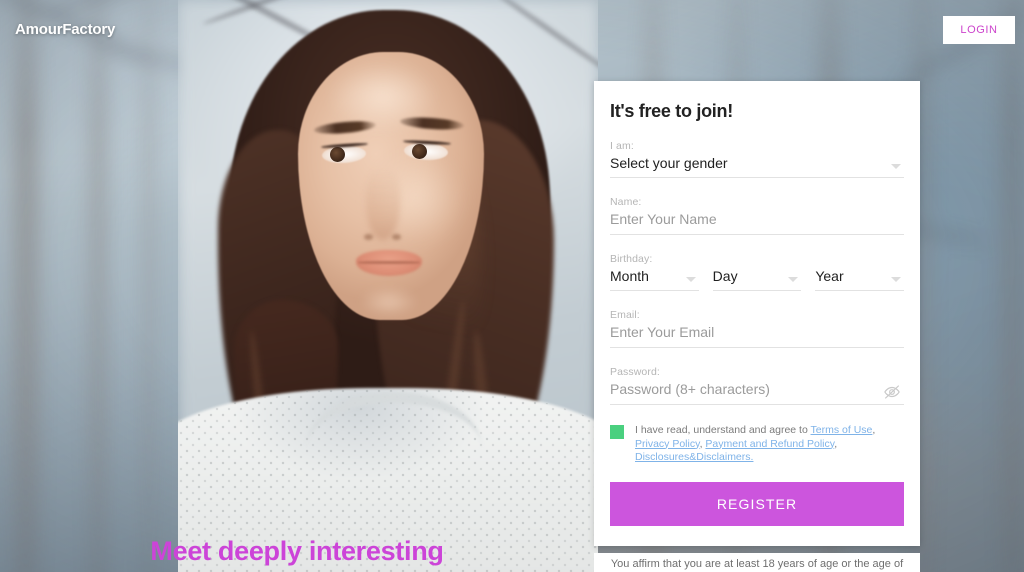  Describe the element at coordinates (757, 219) in the screenshot. I see `name-input` at that location.